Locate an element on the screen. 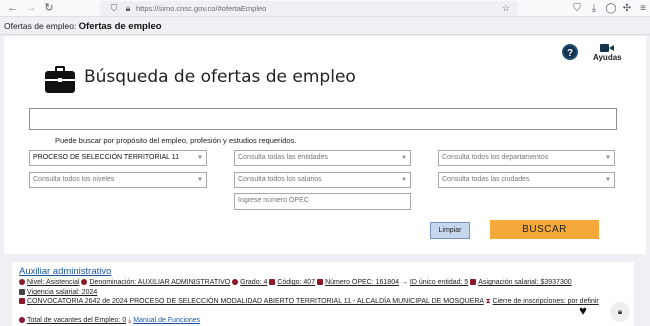  pocket-icon: ⛉ is located at coordinates (577, 8).